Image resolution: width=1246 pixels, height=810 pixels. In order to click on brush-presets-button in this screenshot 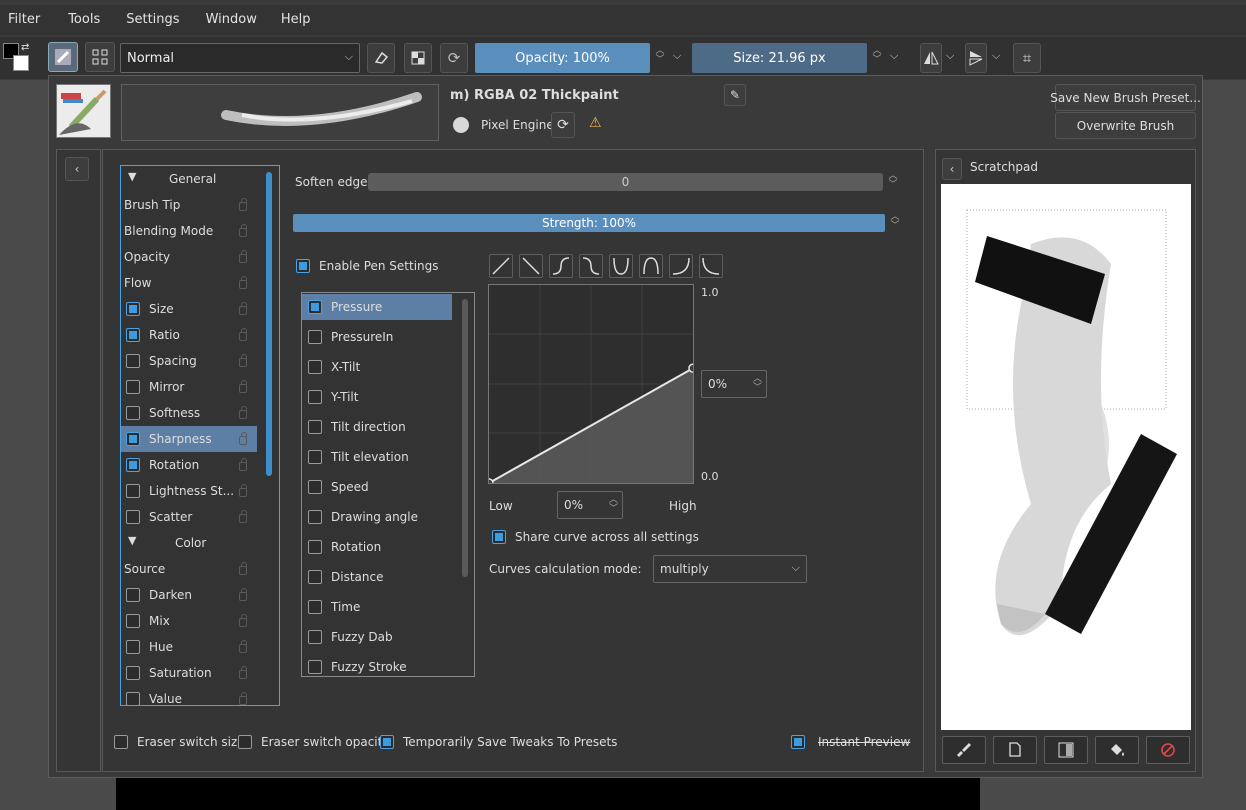, I will do `click(63, 57)`.